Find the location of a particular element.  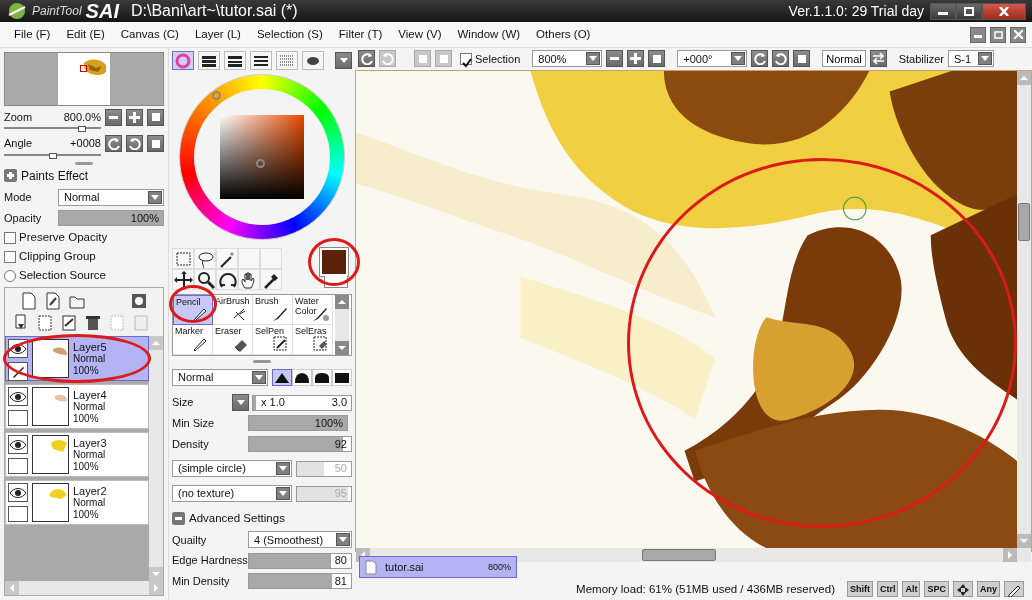

brush-tool: Water Color is located at coordinates (313, 310).